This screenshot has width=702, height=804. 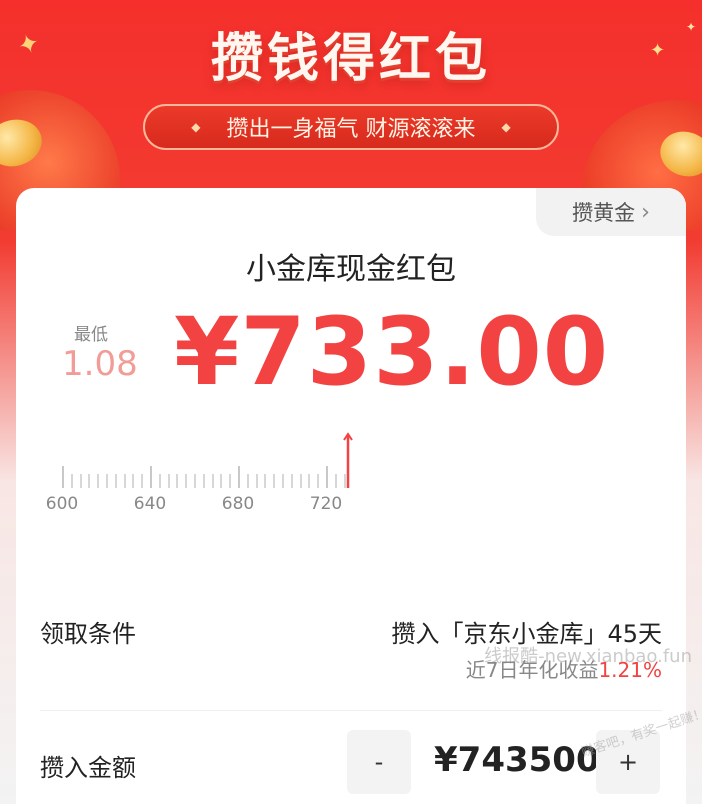 I want to click on yield-info: 近7日年化收益1.21%, so click(x=564, y=668).